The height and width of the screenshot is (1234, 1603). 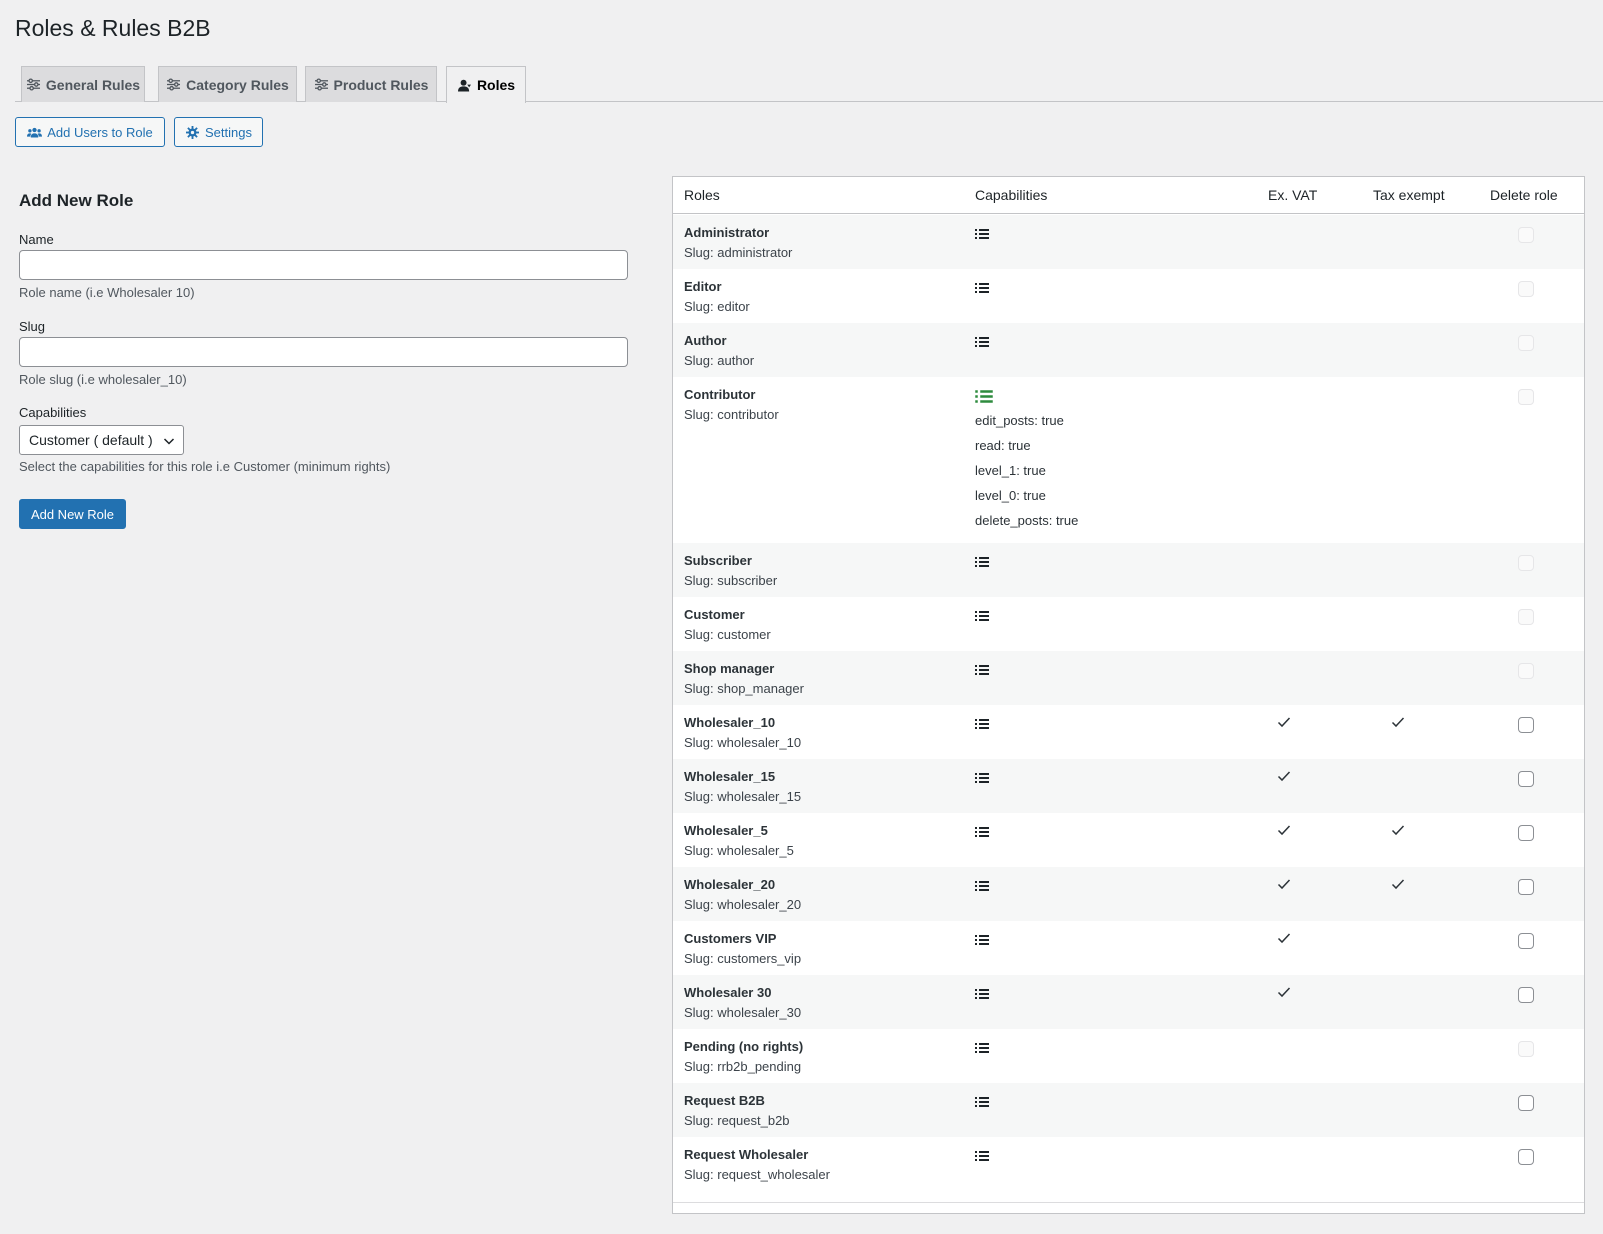 I want to click on table-row: Shop manager Slug: shop_manager, so click(x=1128, y=678).